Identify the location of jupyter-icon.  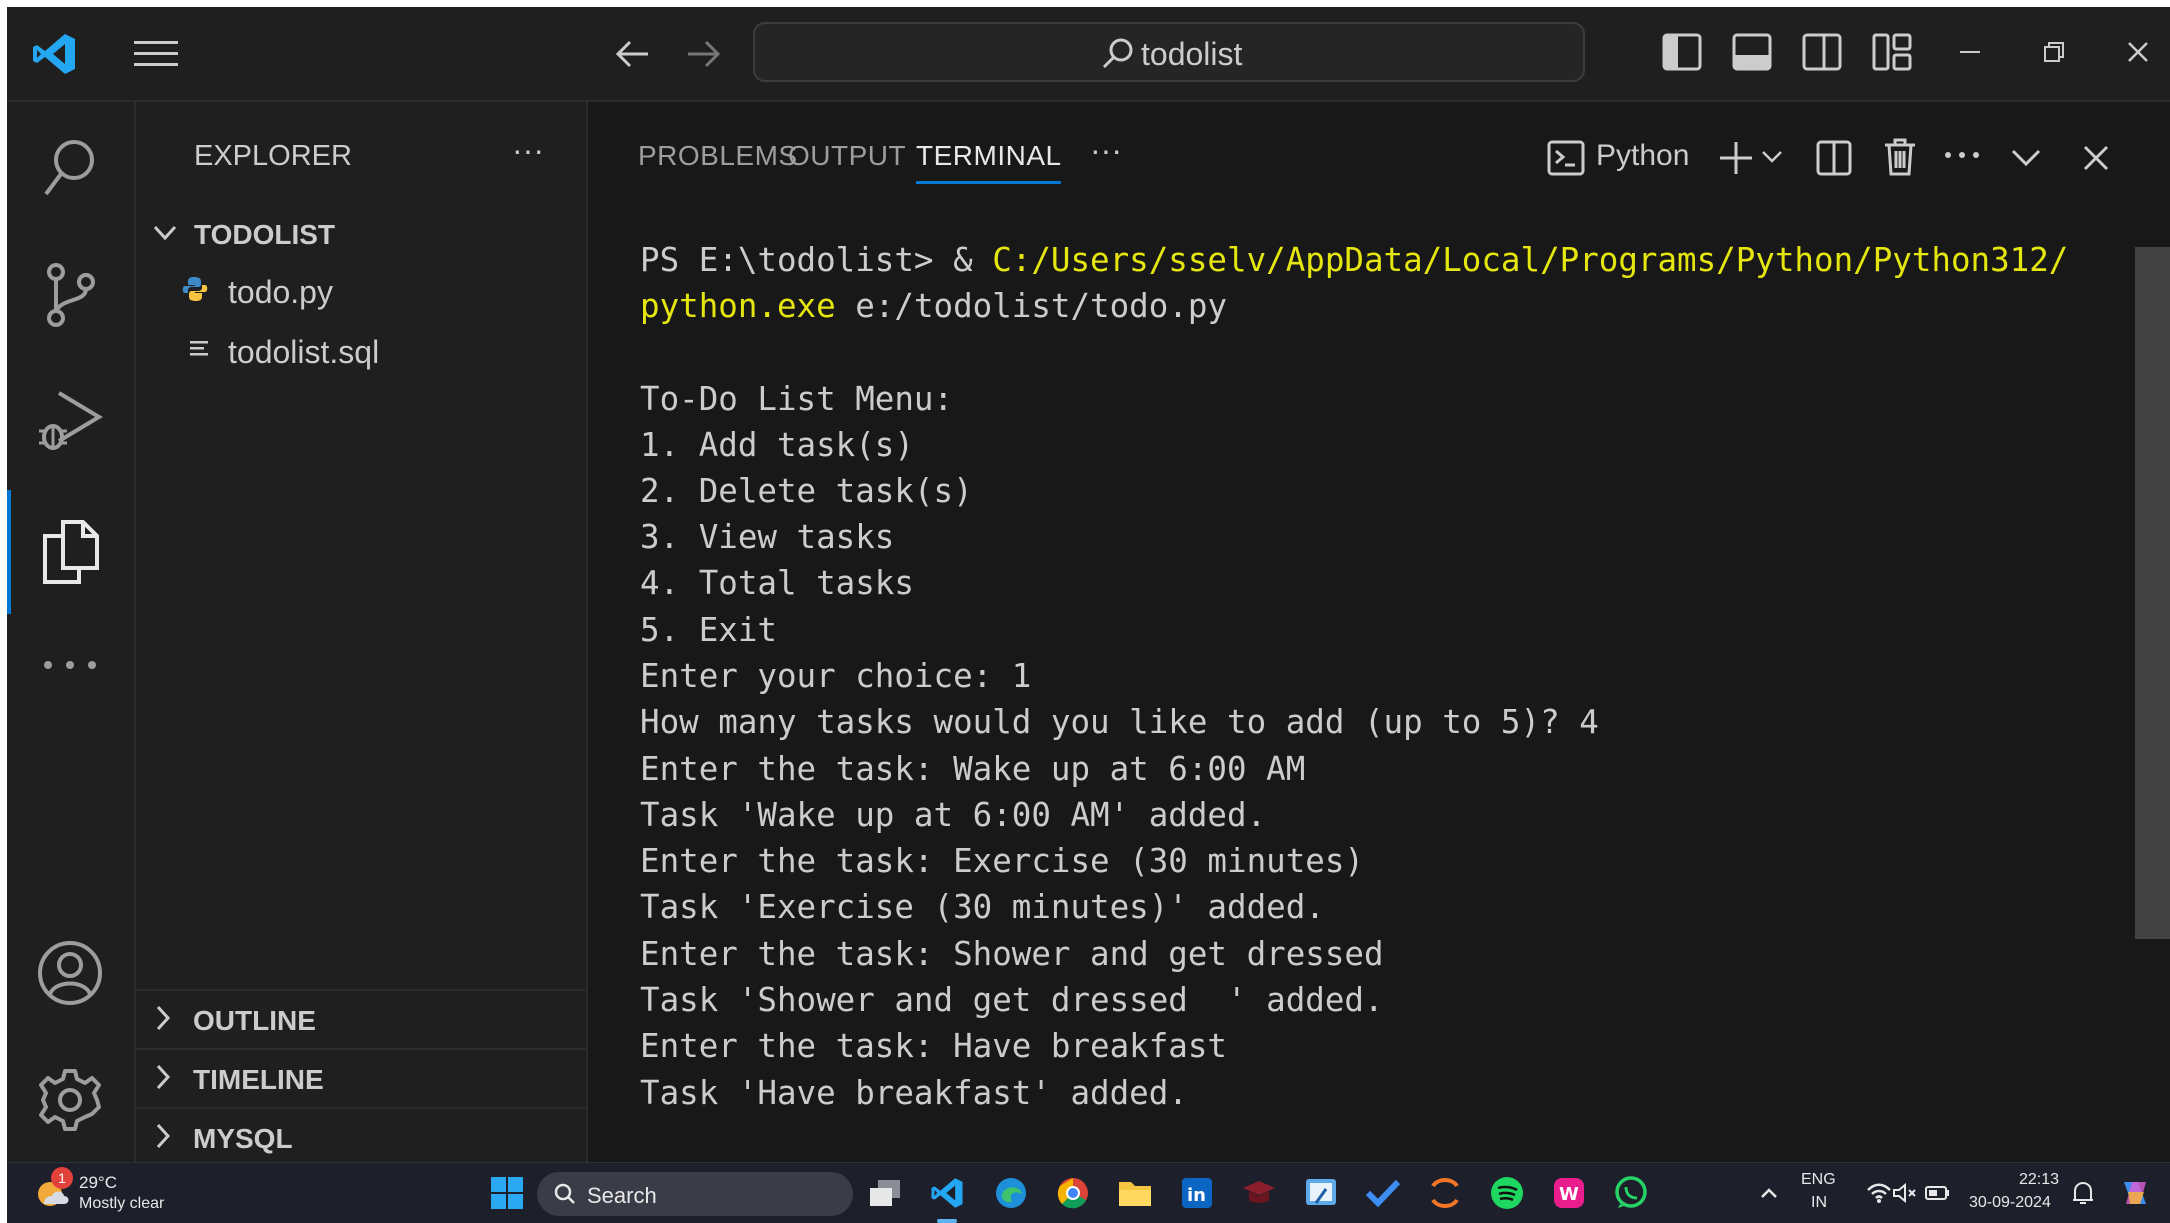
(1445, 1193).